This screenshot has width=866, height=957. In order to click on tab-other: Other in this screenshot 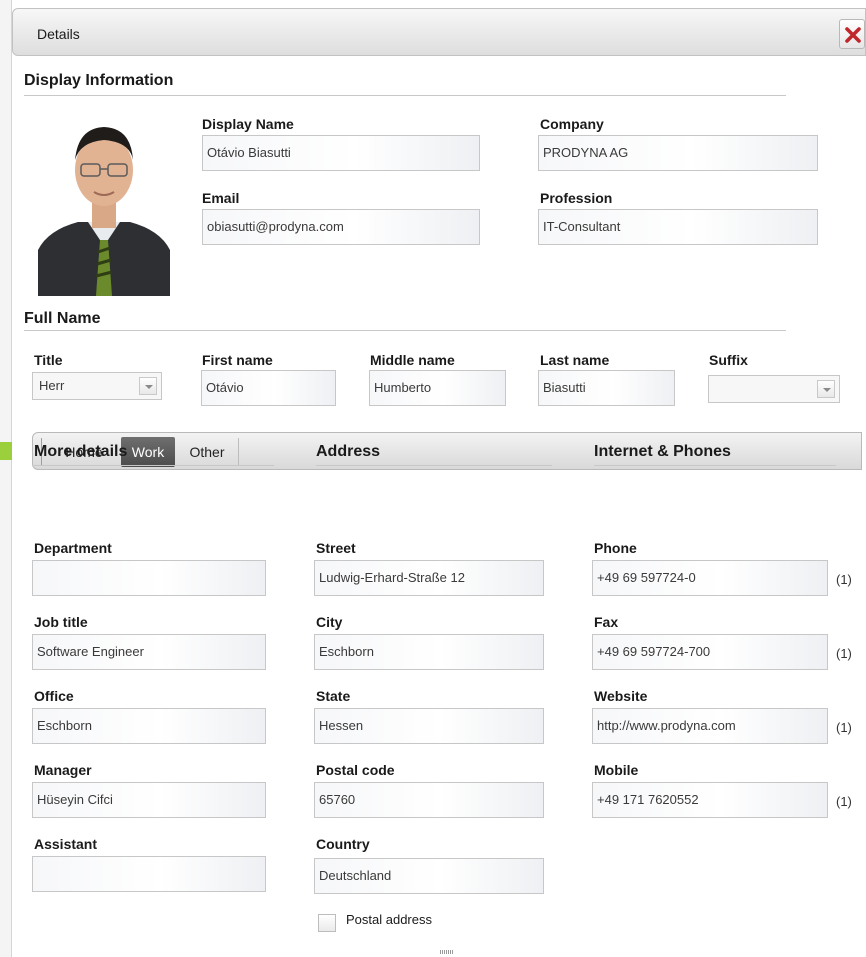, I will do `click(207, 452)`.